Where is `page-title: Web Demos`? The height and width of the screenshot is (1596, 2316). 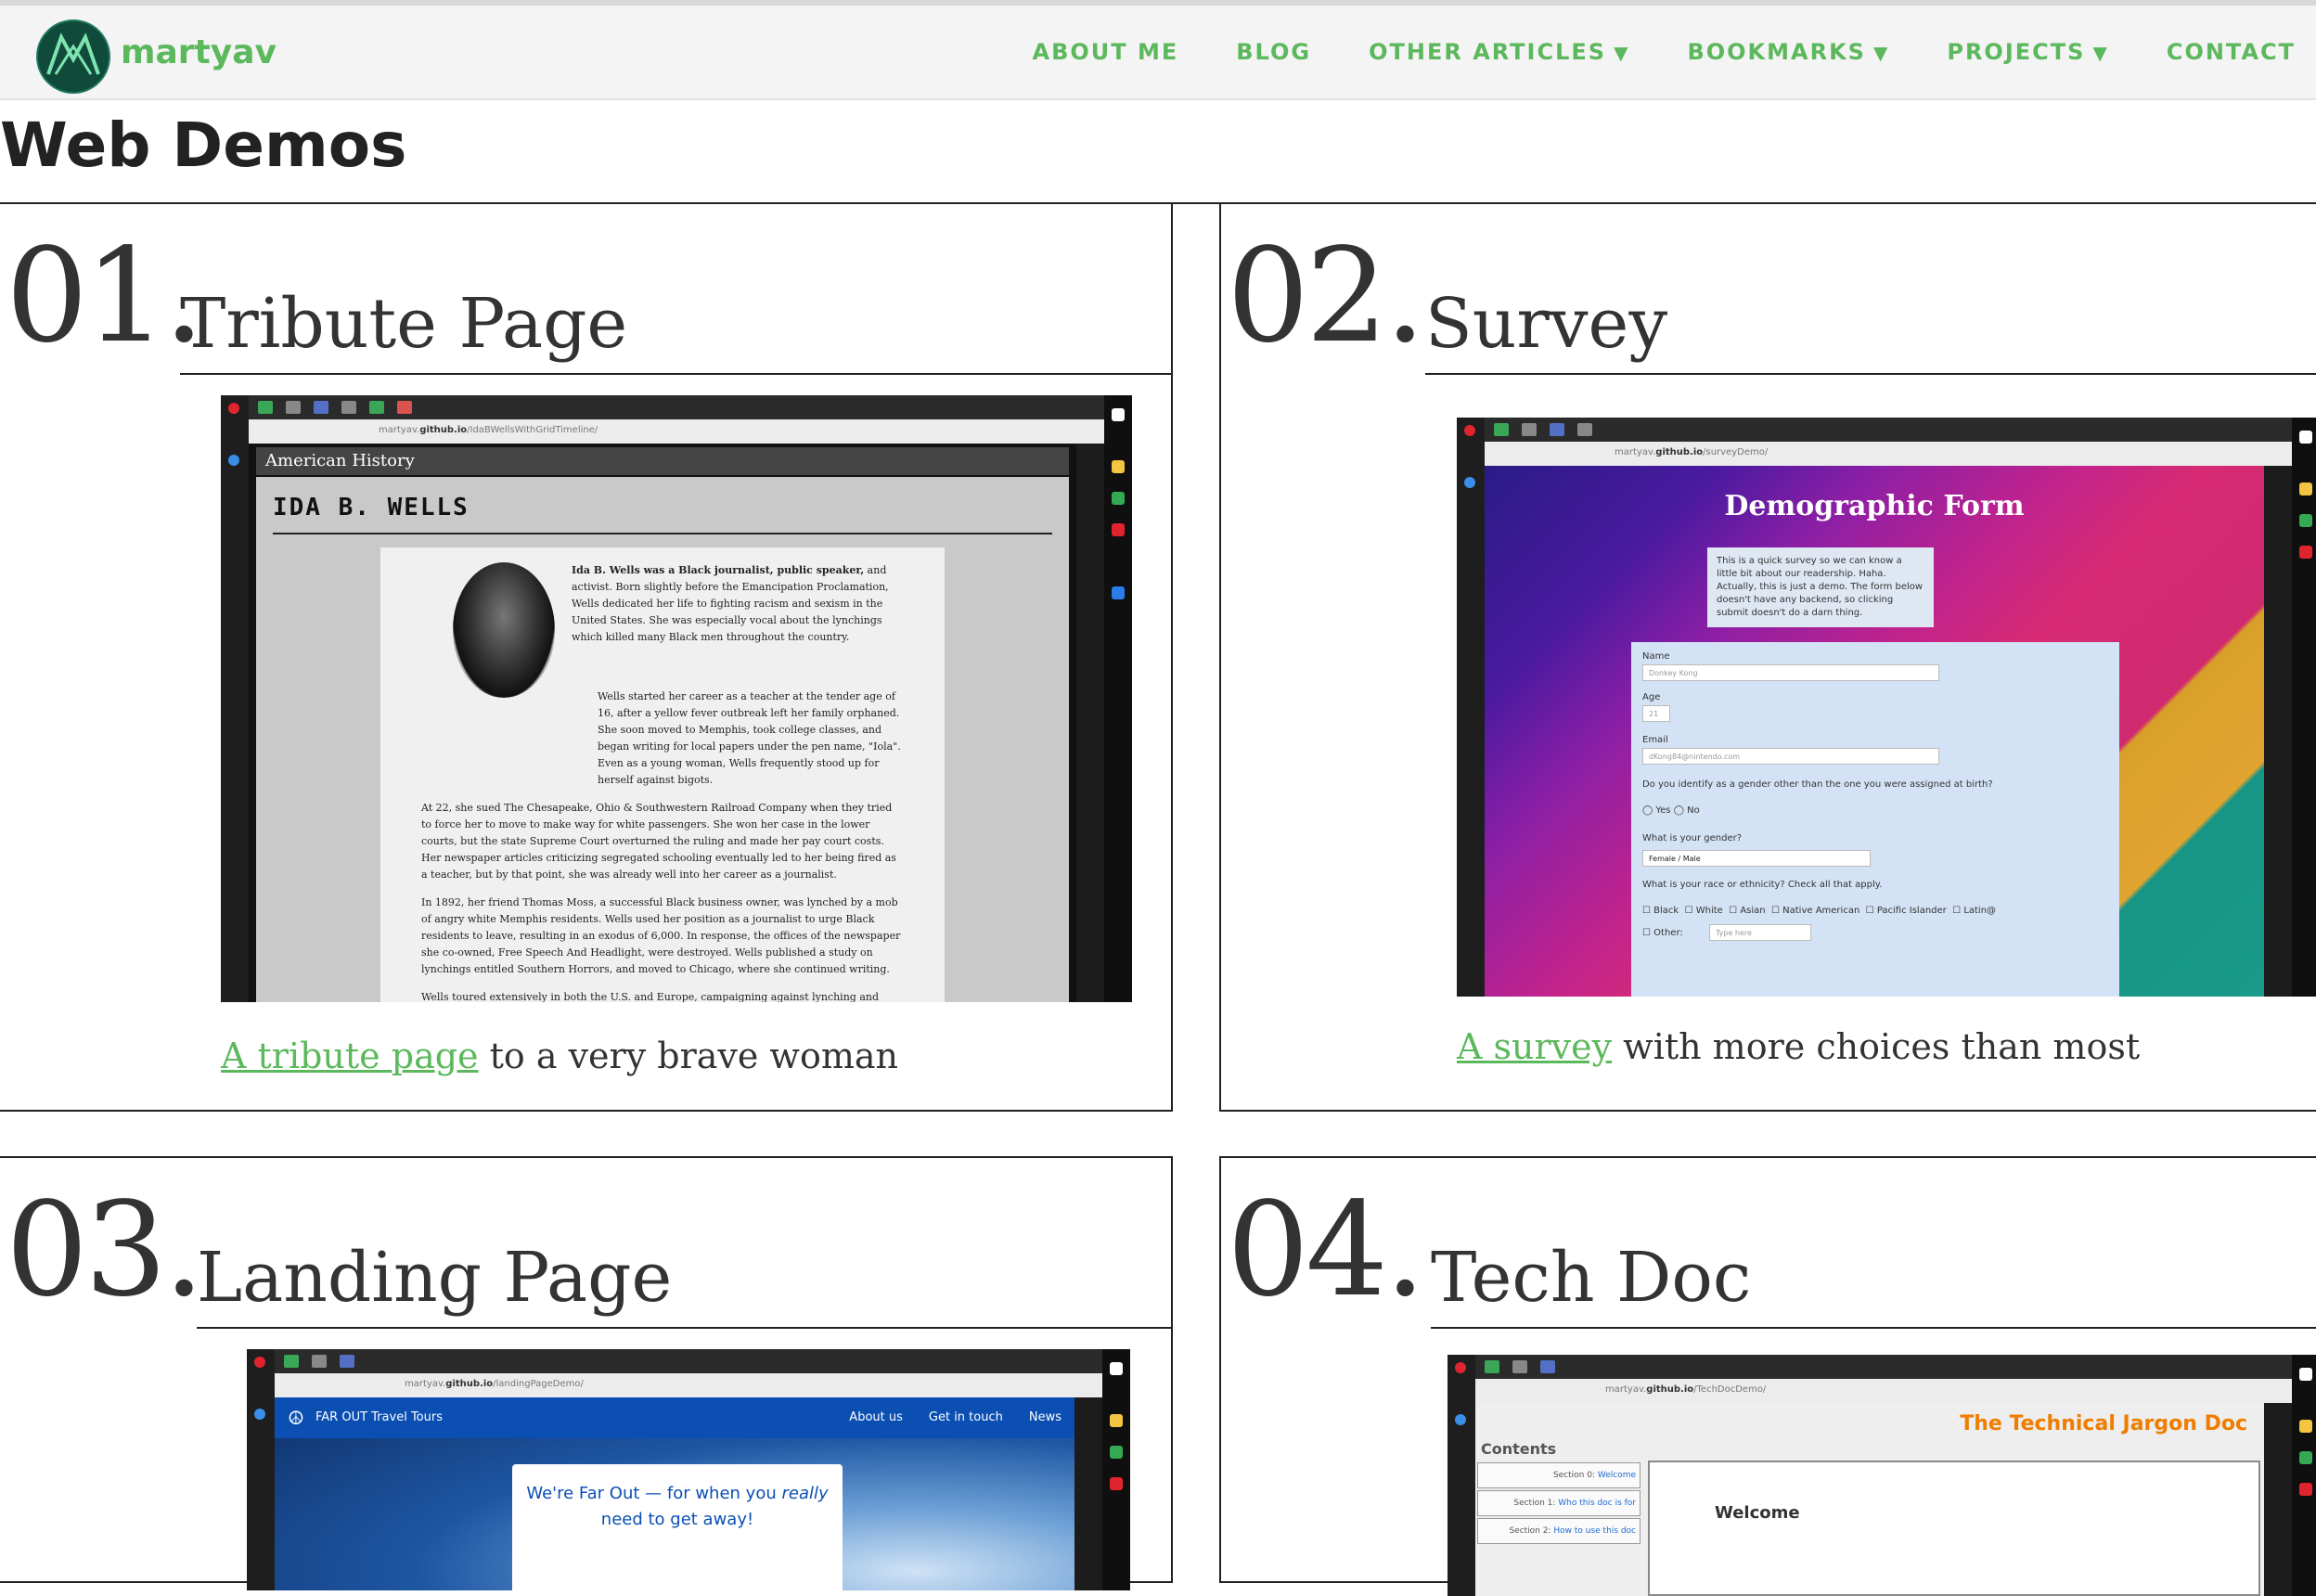
page-title: Web Demos is located at coordinates (203, 145).